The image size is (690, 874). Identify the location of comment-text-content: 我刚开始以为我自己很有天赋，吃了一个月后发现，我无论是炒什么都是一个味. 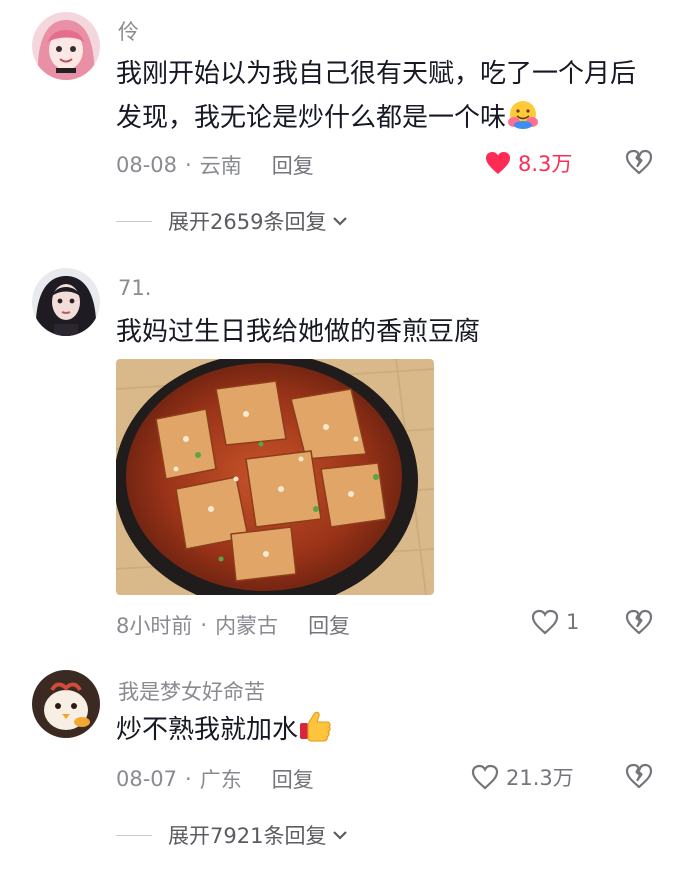
(376, 96).